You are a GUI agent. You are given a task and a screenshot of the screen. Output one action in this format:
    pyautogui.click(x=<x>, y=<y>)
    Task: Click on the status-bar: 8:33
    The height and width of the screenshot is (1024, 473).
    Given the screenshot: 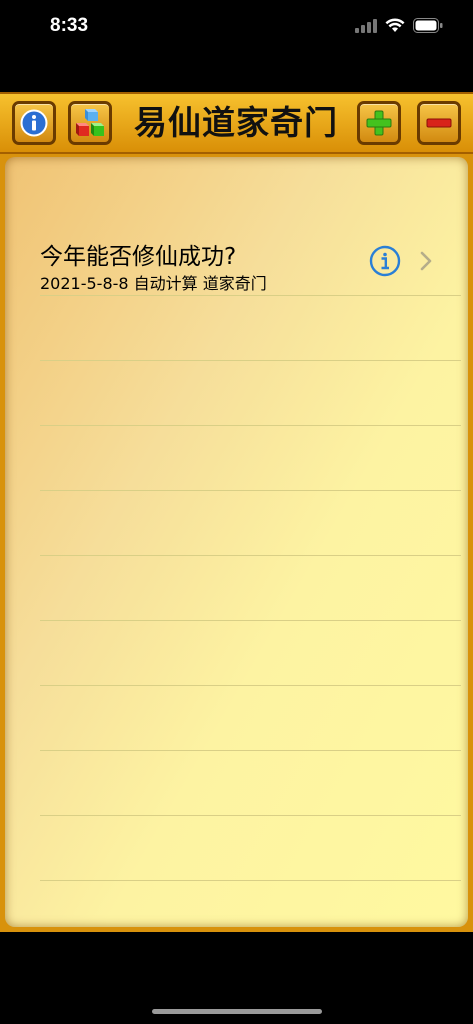 What is the action you would take?
    pyautogui.click(x=236, y=28)
    